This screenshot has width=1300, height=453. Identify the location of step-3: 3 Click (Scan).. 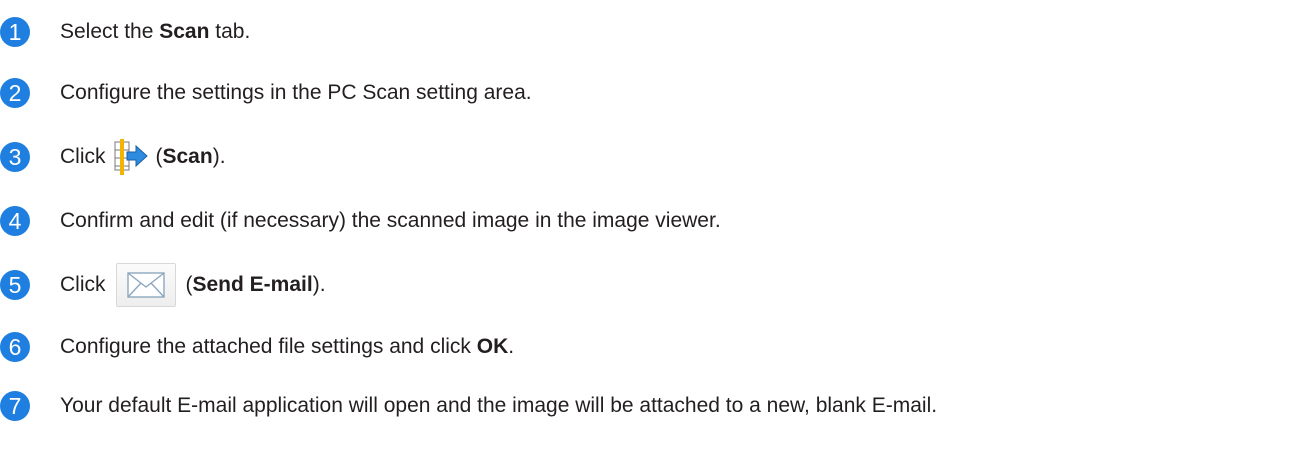
(113, 157).